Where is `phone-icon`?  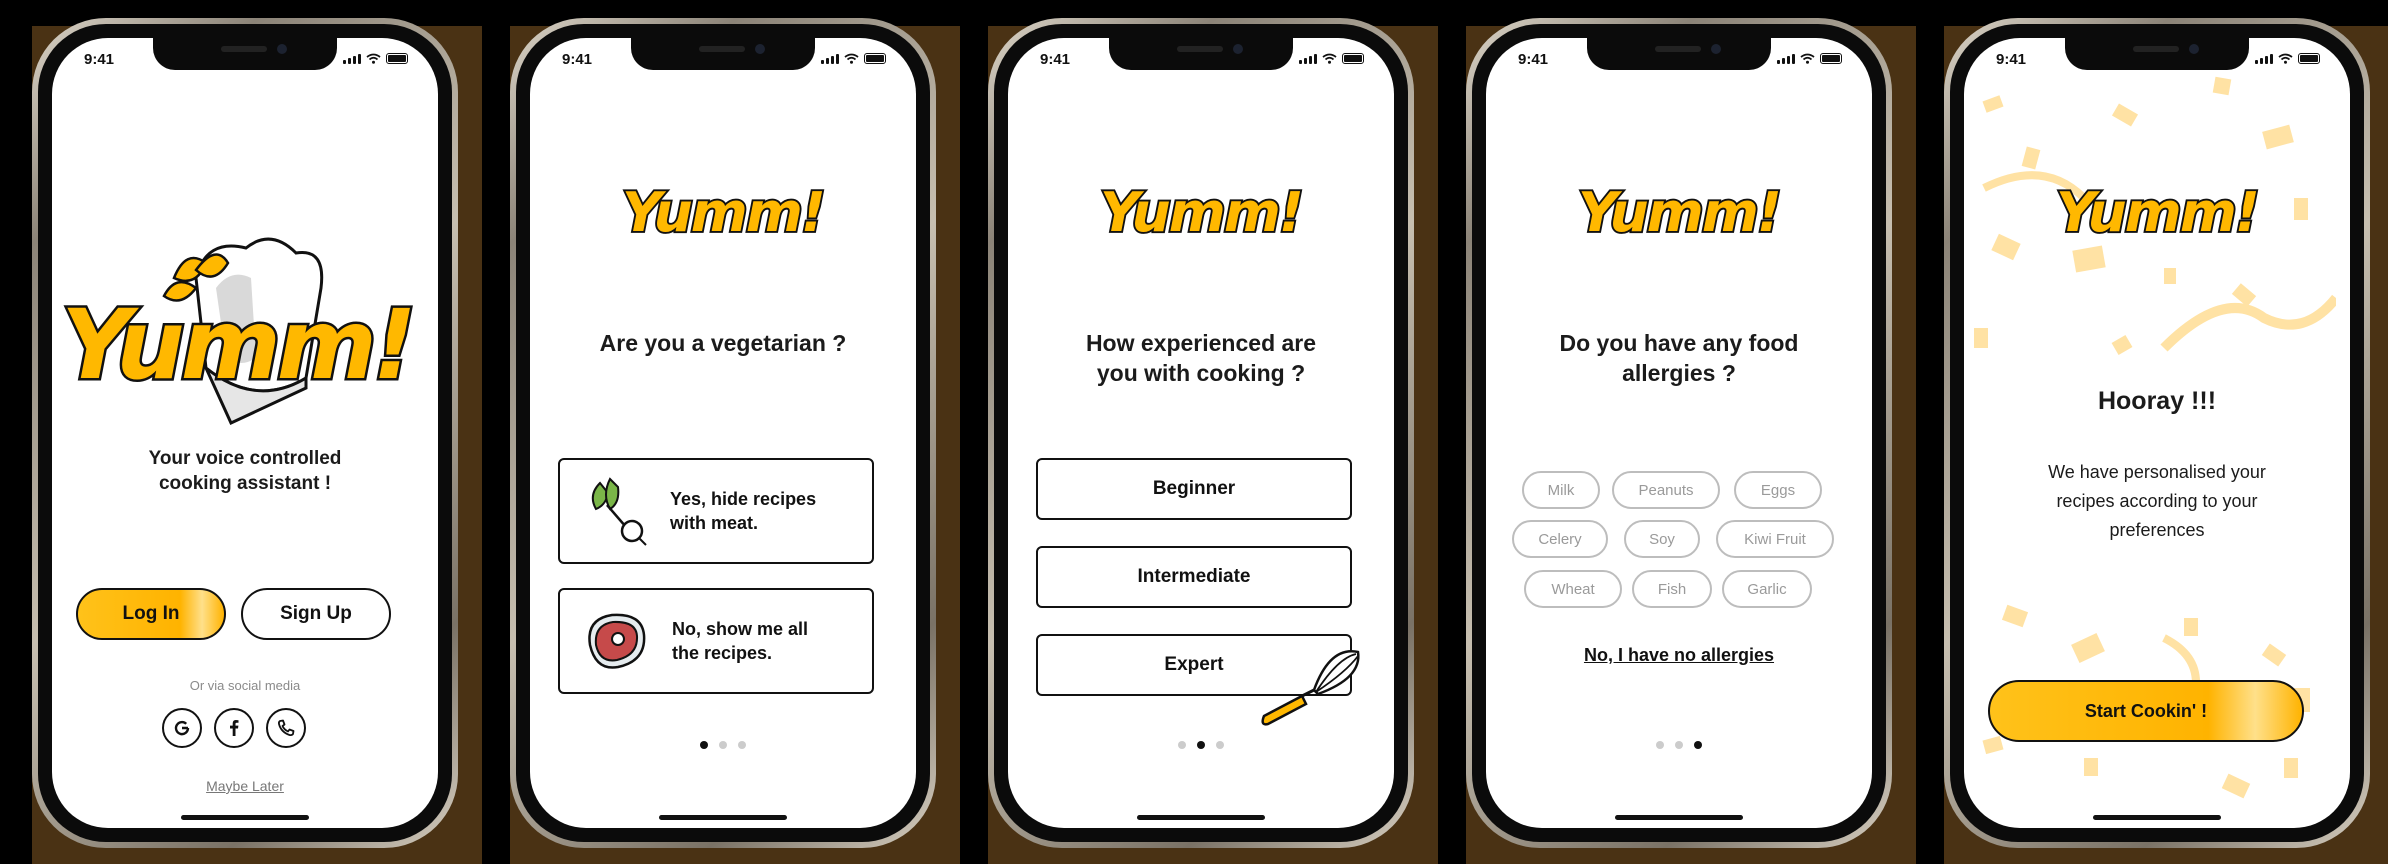
phone-icon is located at coordinates (286, 728).